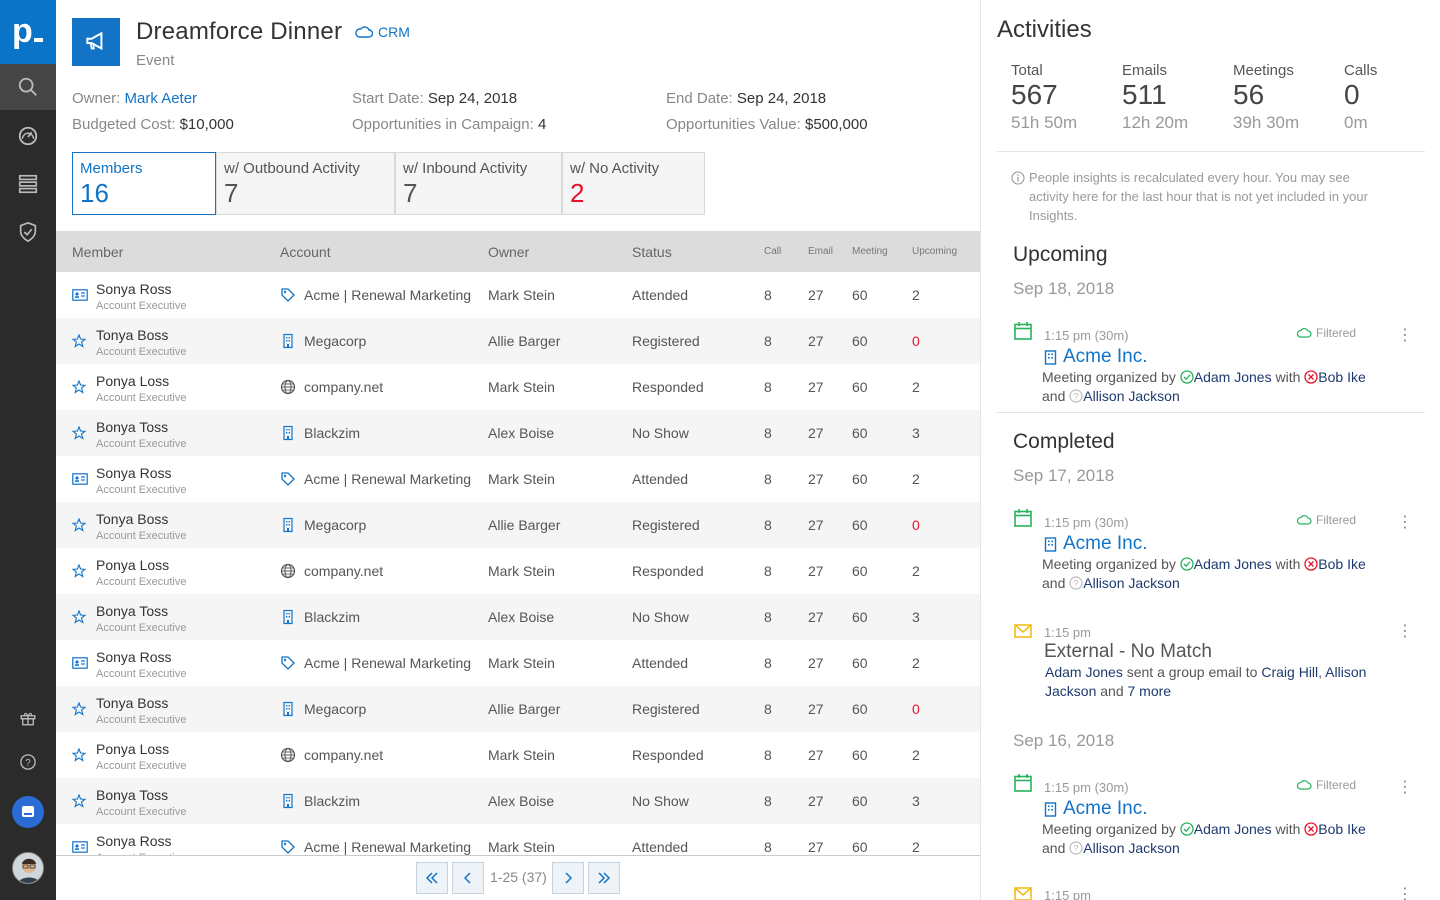 This screenshot has height=900, width=1440. What do you see at coordinates (1150, 691) in the screenshot?
I see `more-recipients-link: 7 more` at bounding box center [1150, 691].